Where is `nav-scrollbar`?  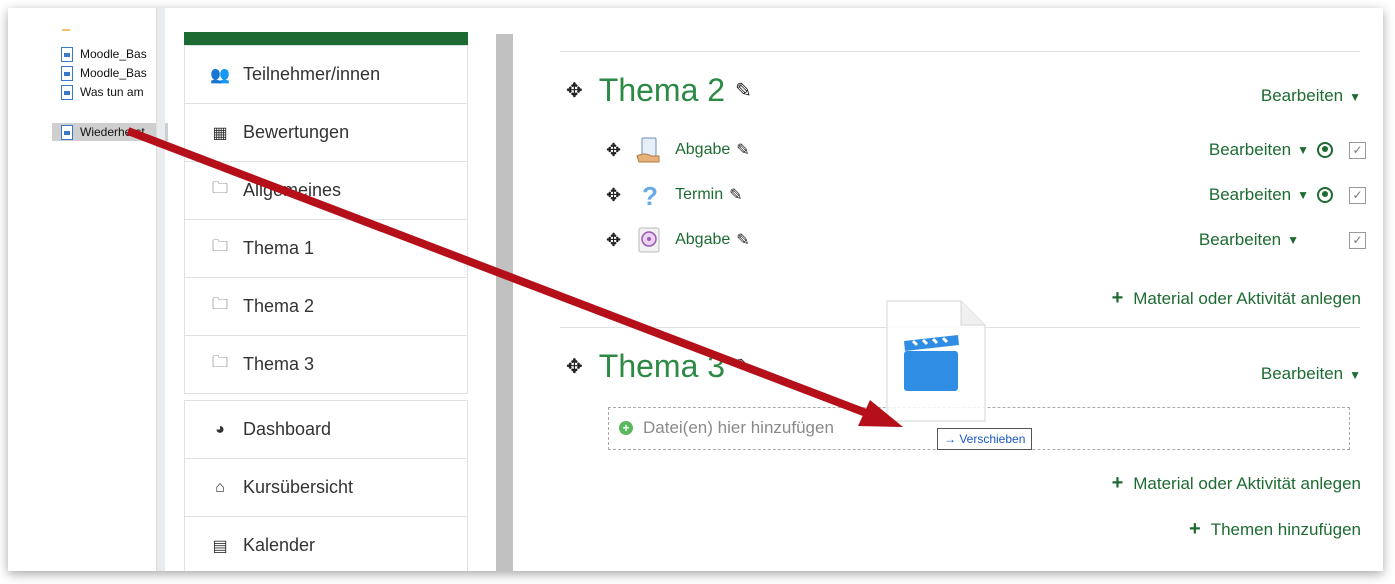 nav-scrollbar is located at coordinates (504, 302).